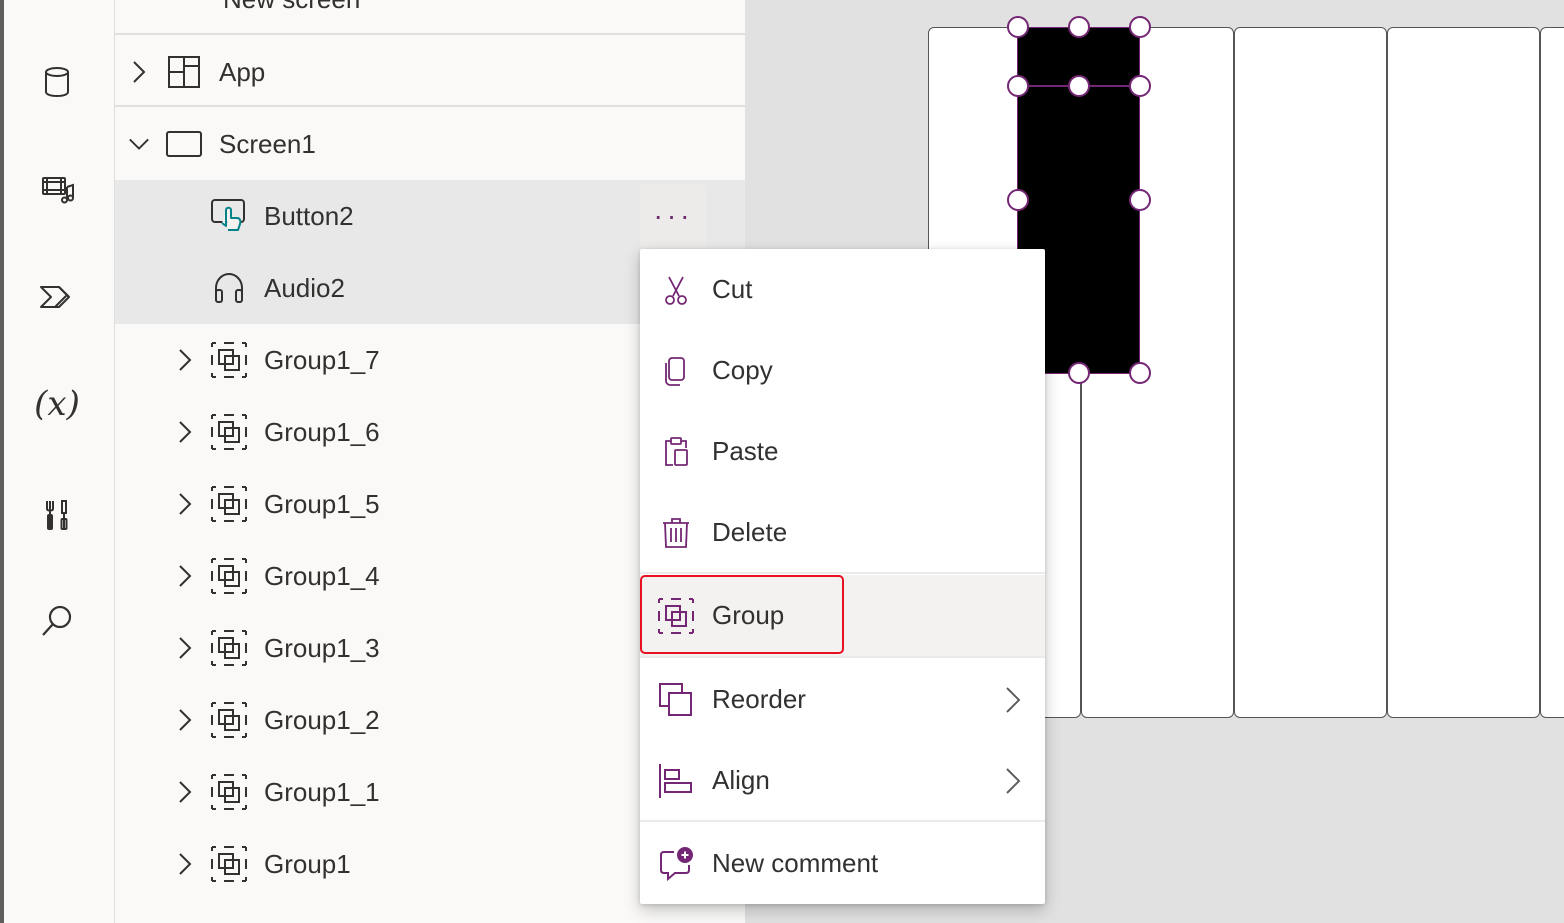 The image size is (1564, 923). Describe the element at coordinates (430, 16) in the screenshot. I see `new-screen-row: New screen` at that location.